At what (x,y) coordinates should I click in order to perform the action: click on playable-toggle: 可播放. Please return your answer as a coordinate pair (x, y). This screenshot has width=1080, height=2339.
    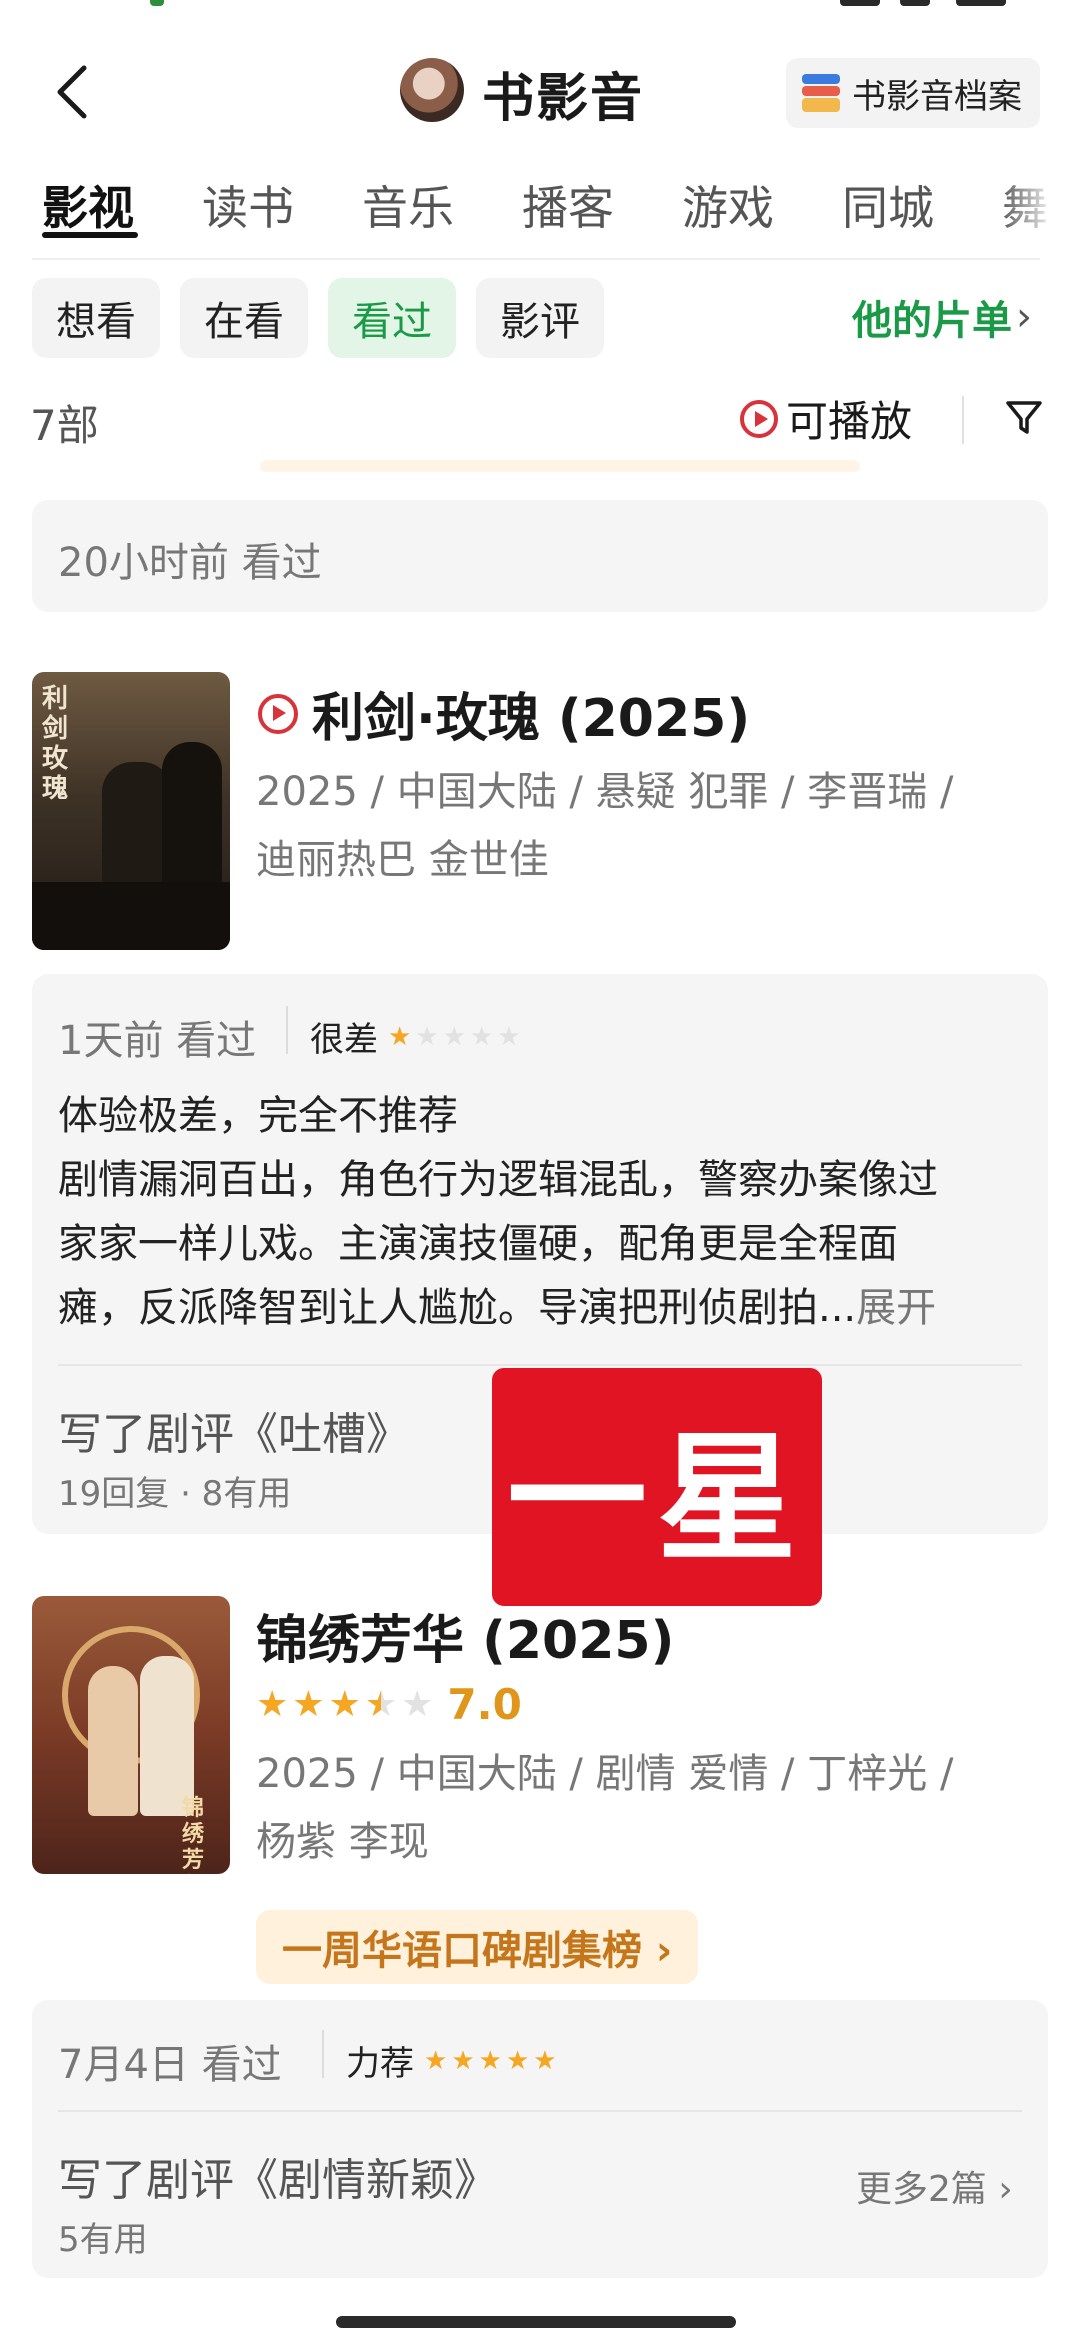
    Looking at the image, I should click on (826, 418).